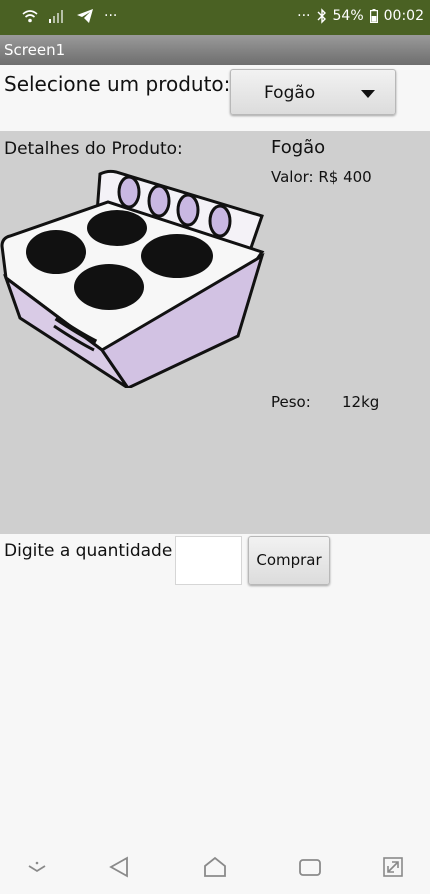 The height and width of the screenshot is (894, 430). What do you see at coordinates (215, 17) in the screenshot?
I see `status-bar: ··· ··· 54% 00:02` at bounding box center [215, 17].